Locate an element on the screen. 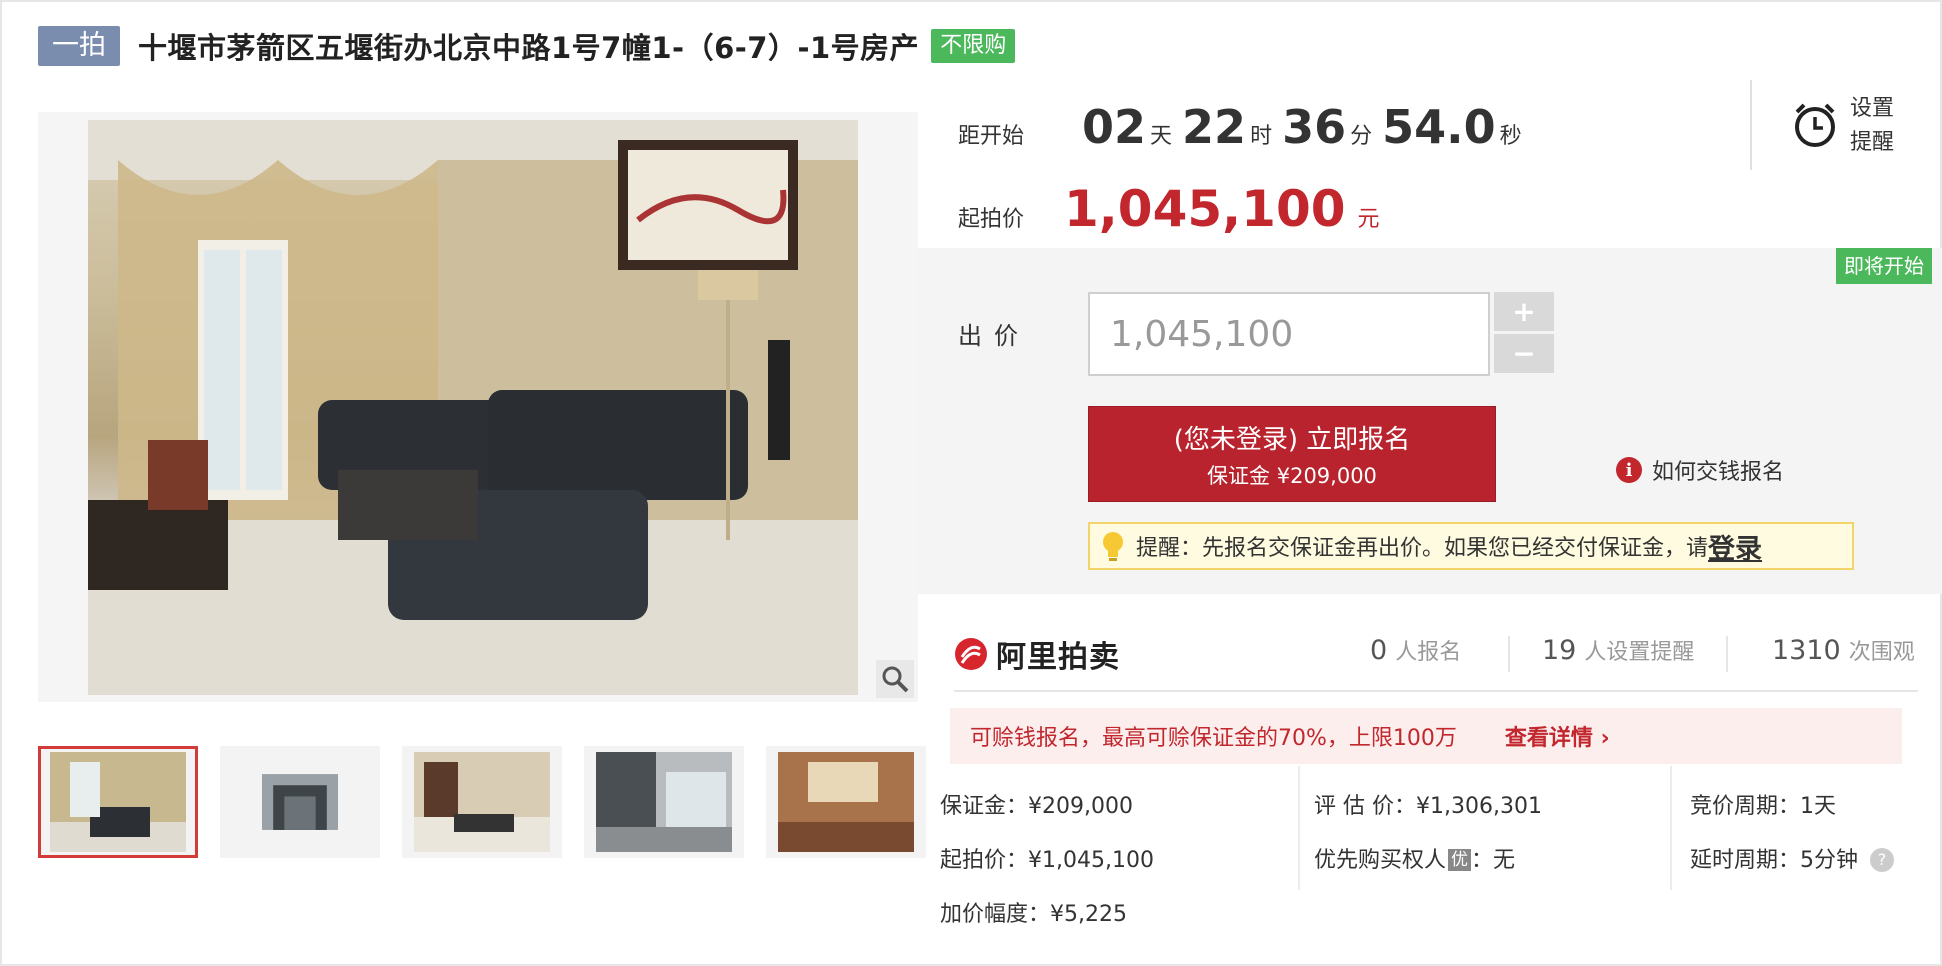  reminder-line2: 提醒 is located at coordinates (1872, 142).